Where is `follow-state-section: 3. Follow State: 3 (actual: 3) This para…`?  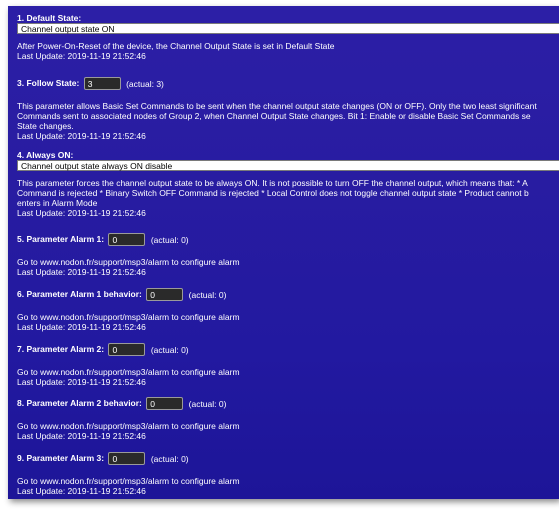
follow-state-section: 3. Follow State: 3 (actual: 3) This para… is located at coordinates (288, 108).